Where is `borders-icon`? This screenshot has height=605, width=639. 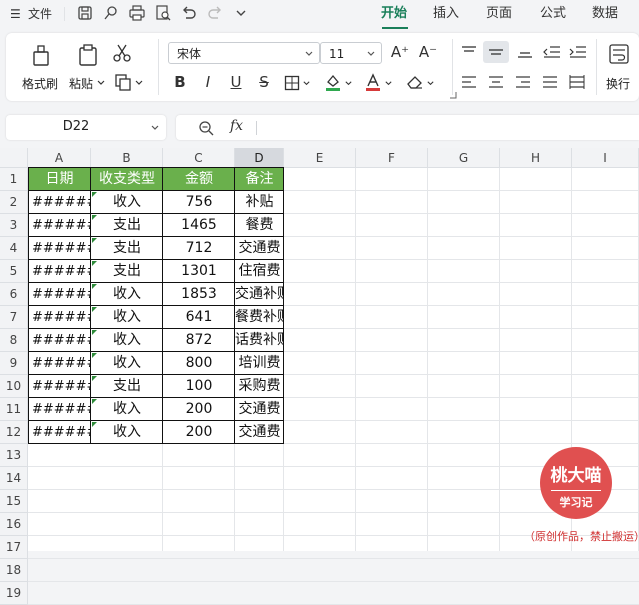 borders-icon is located at coordinates (292, 83).